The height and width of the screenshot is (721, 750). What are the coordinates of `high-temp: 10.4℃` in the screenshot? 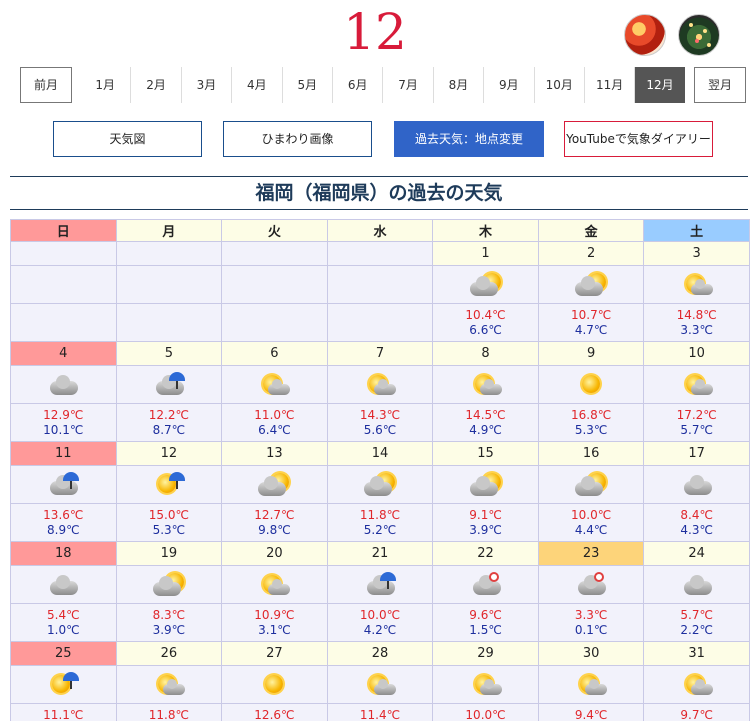 It's located at (485, 314).